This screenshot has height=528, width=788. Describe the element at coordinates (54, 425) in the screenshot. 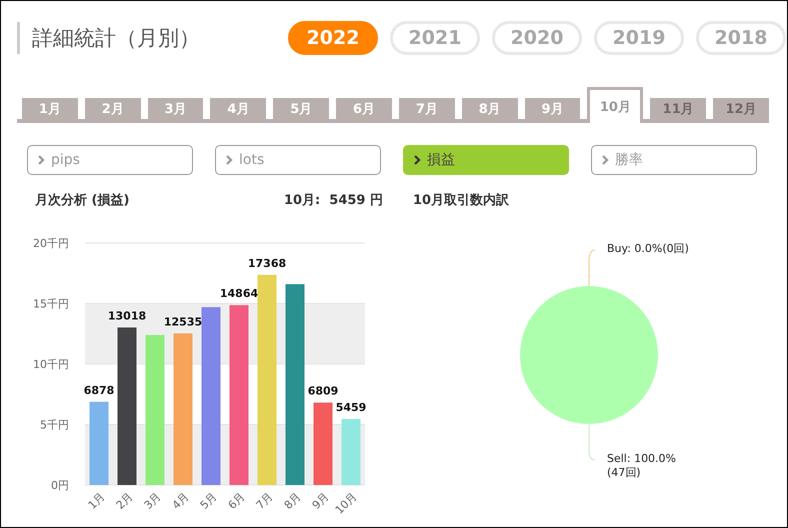

I see `axis-tick-label: 5千円` at that location.